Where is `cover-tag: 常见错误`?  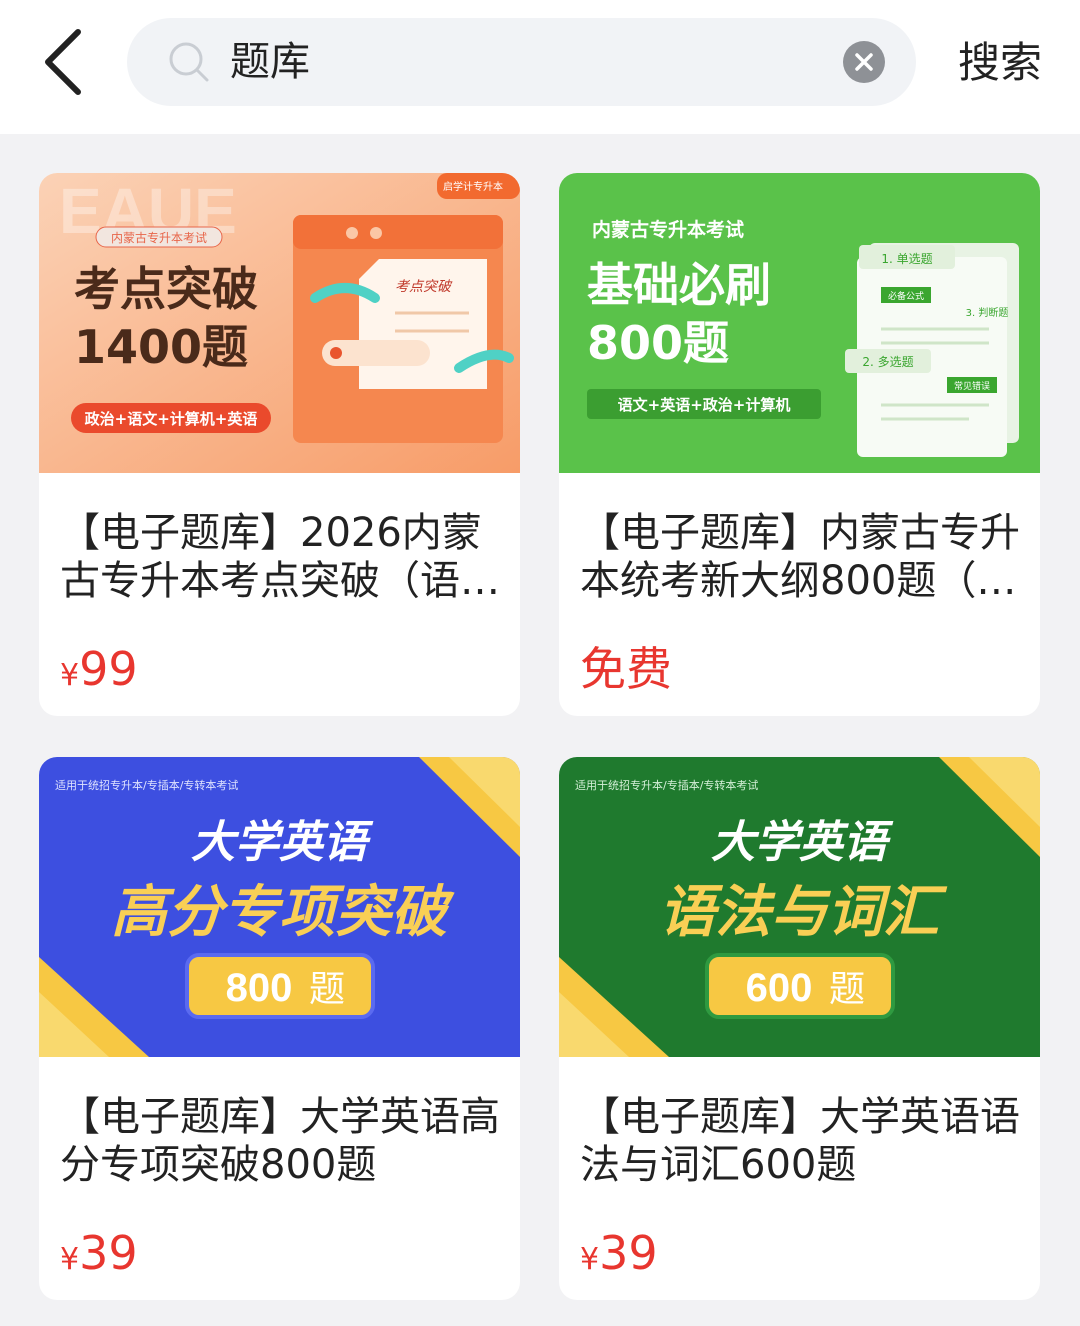 cover-tag: 常见错误 is located at coordinates (972, 386).